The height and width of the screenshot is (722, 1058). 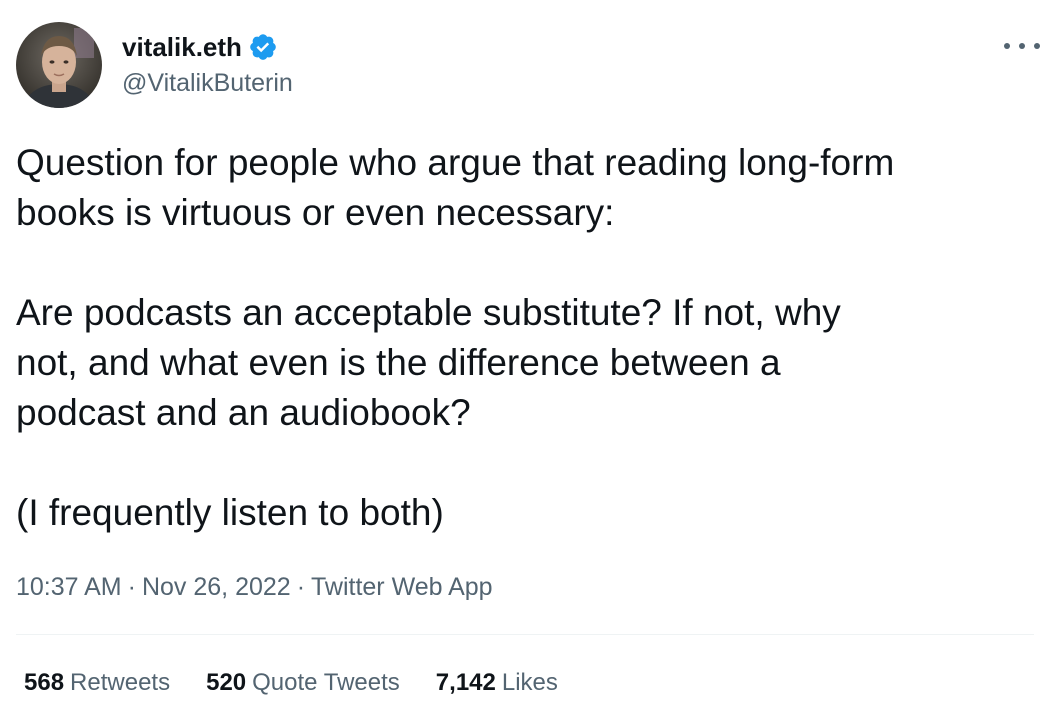 What do you see at coordinates (1022, 46) in the screenshot?
I see `more-dots-icon` at bounding box center [1022, 46].